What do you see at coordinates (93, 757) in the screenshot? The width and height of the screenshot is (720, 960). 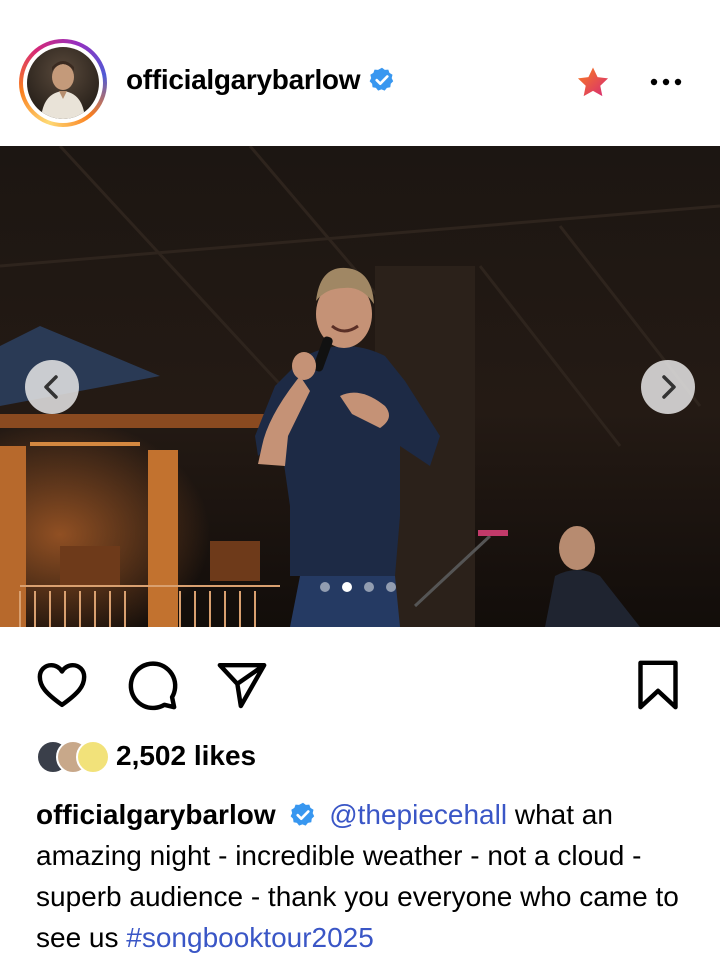 I see `liker-avatar` at bounding box center [93, 757].